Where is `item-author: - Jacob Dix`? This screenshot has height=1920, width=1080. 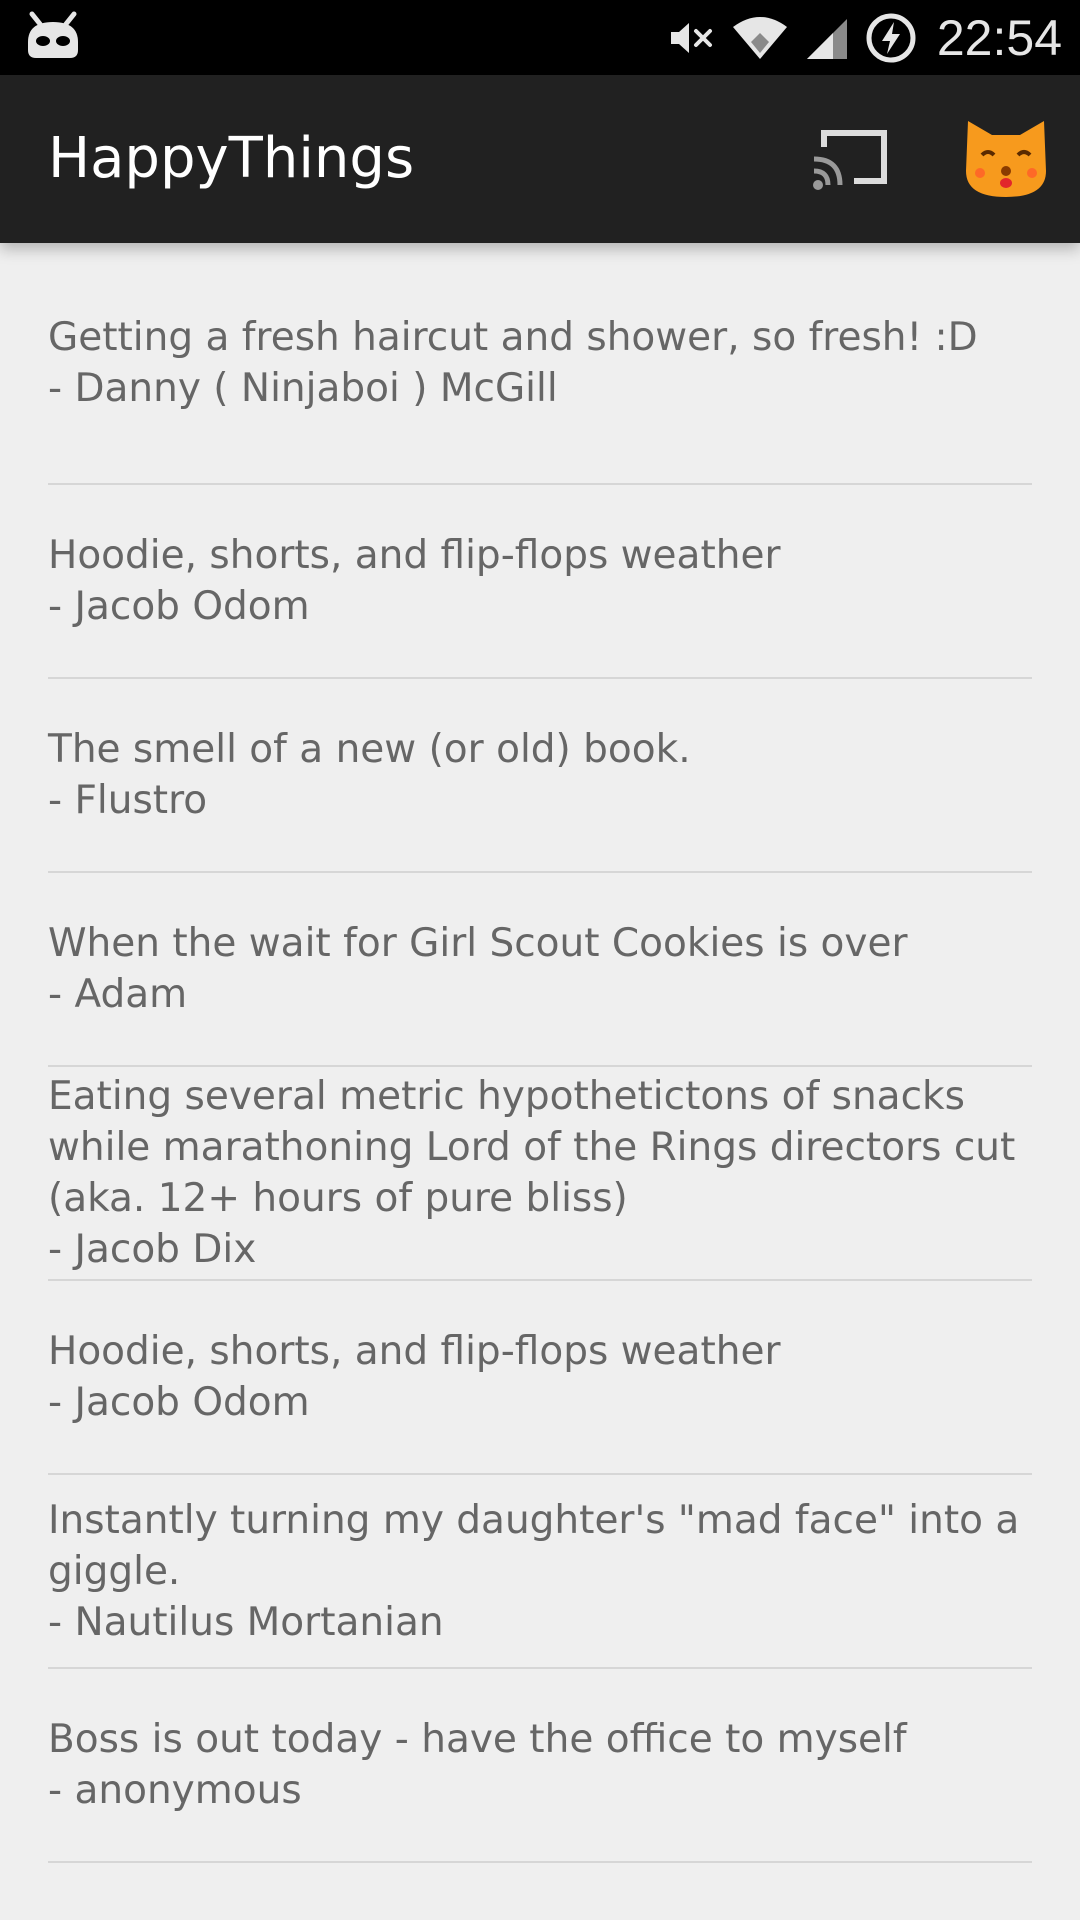 item-author: - Jacob Dix is located at coordinates (152, 1249).